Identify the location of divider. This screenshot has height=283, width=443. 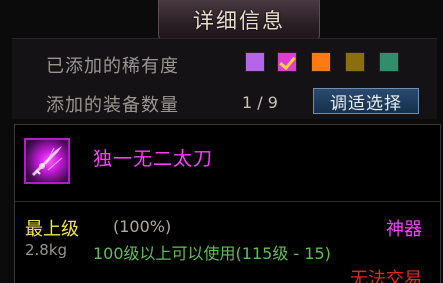
(227, 201).